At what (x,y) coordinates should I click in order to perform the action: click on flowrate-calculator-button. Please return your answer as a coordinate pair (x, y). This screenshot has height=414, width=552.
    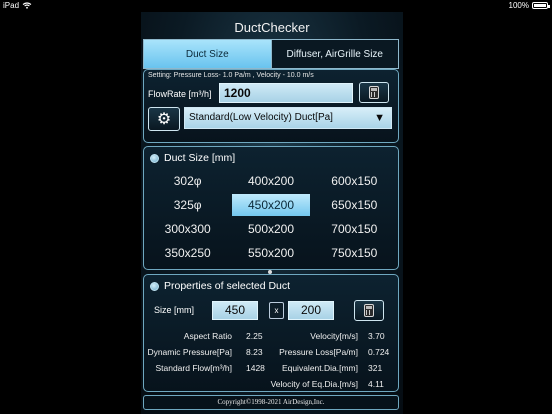
    Looking at the image, I should click on (374, 92).